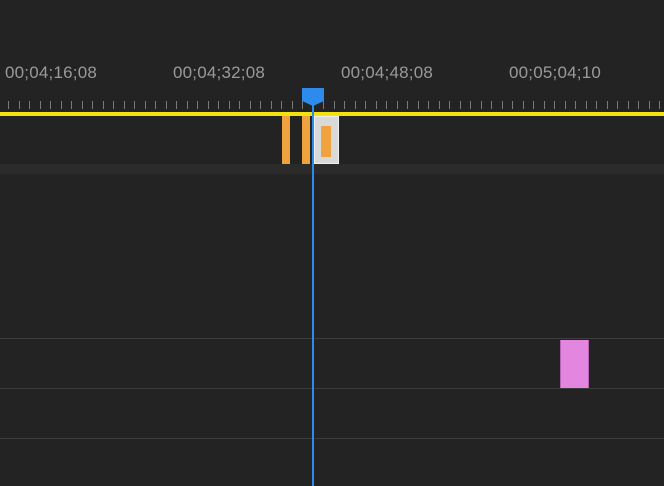  What do you see at coordinates (313, 97) in the screenshot?
I see `playhead-marker-icon` at bounding box center [313, 97].